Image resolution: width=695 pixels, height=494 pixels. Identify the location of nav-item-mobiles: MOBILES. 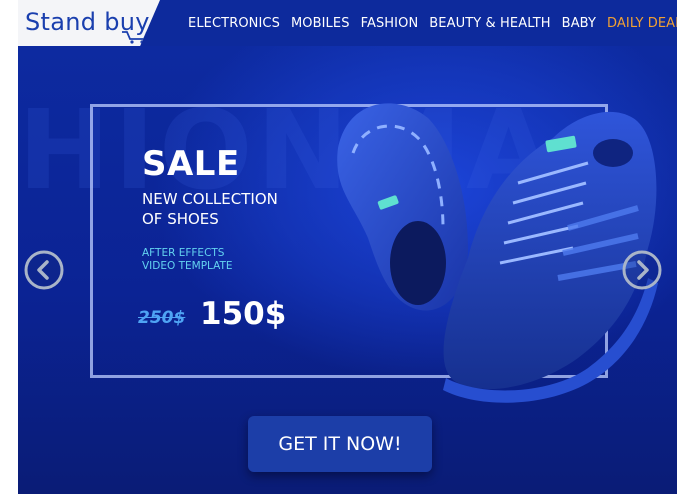
(320, 23).